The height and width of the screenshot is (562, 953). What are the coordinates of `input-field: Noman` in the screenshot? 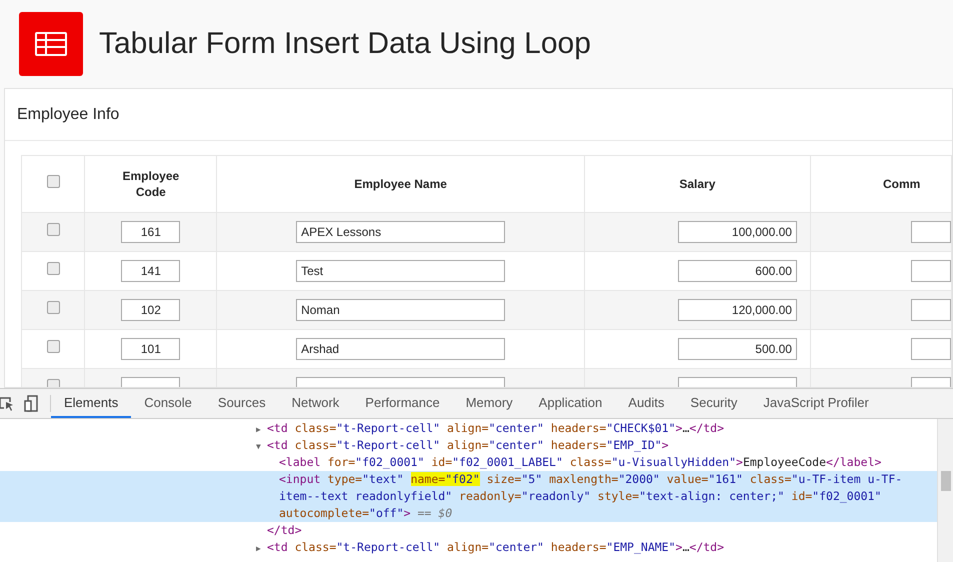 It's located at (401, 310).